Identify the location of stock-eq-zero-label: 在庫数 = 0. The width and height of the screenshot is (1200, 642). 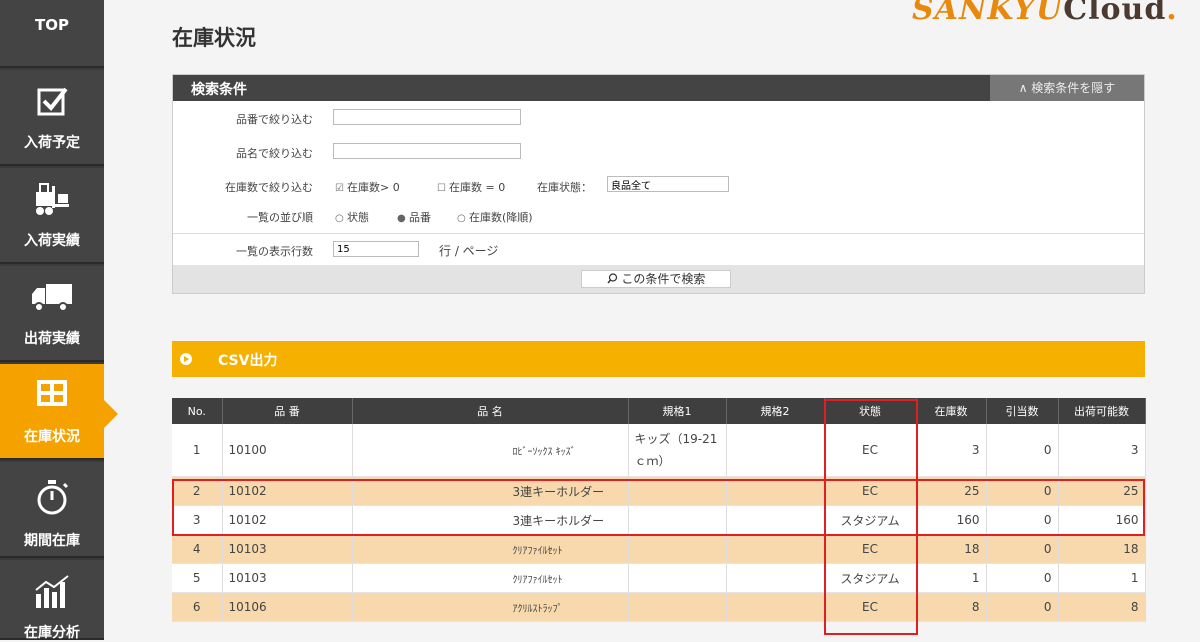
(477, 187).